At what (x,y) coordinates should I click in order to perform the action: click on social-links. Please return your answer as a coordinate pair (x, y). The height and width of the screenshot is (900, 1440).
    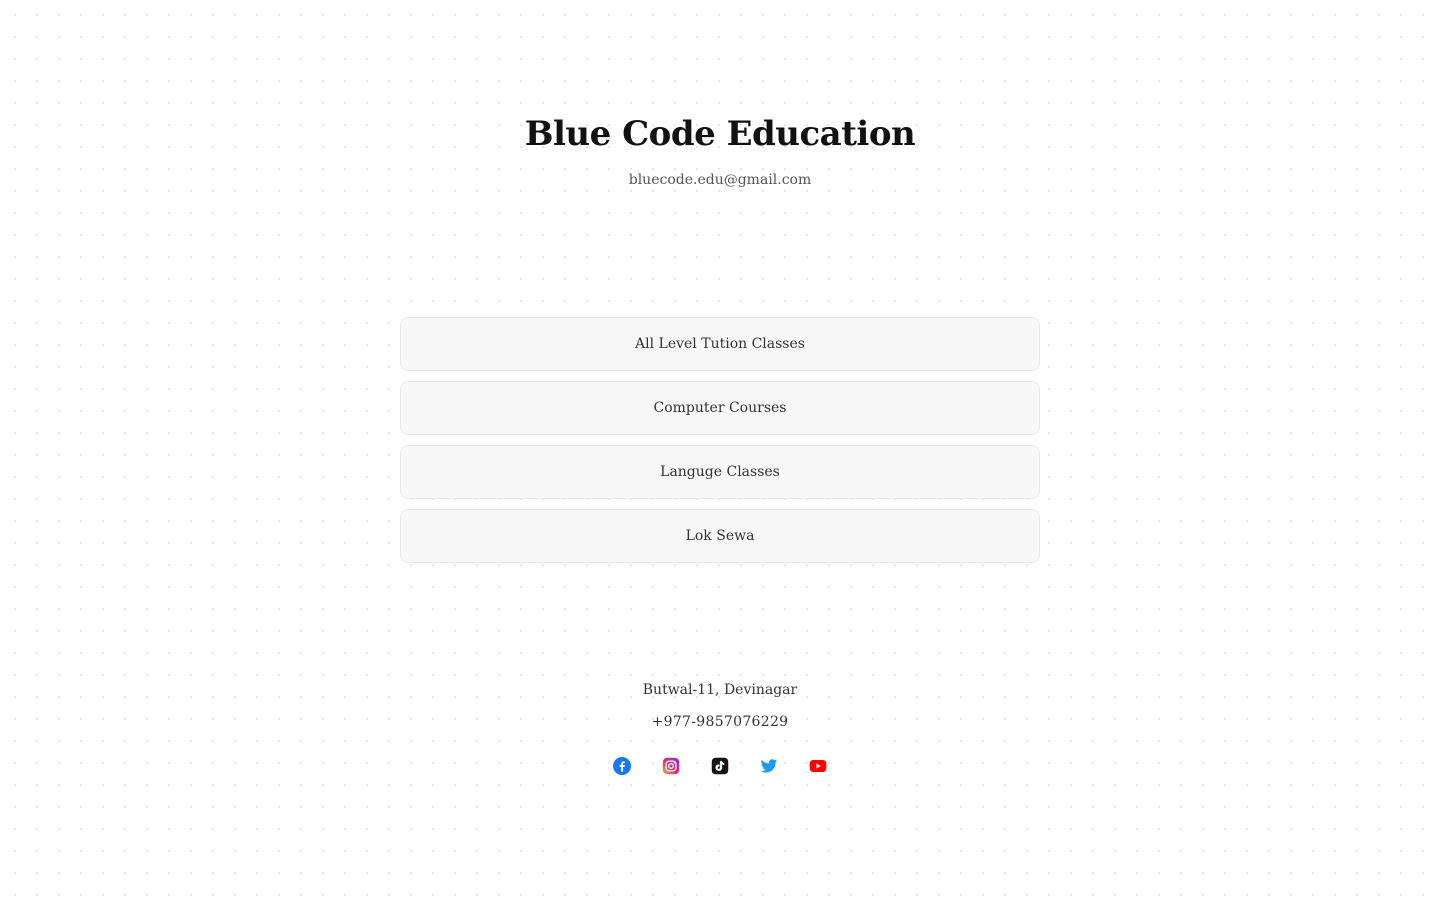
    Looking at the image, I should click on (720, 766).